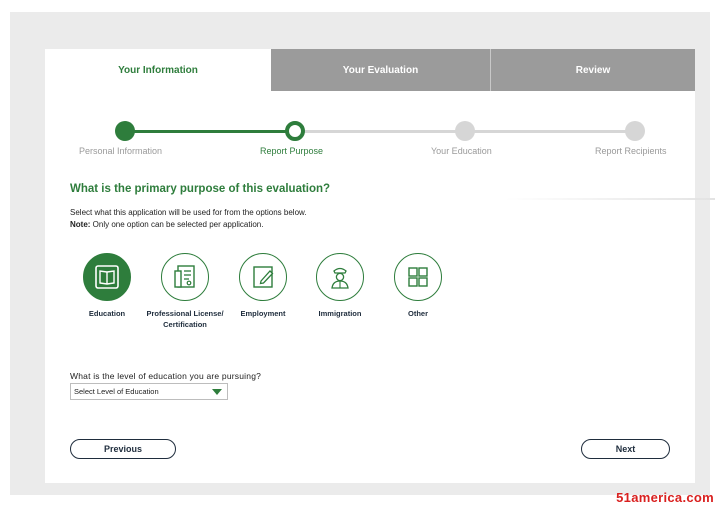  I want to click on step-dot-your-education, so click(465, 131).